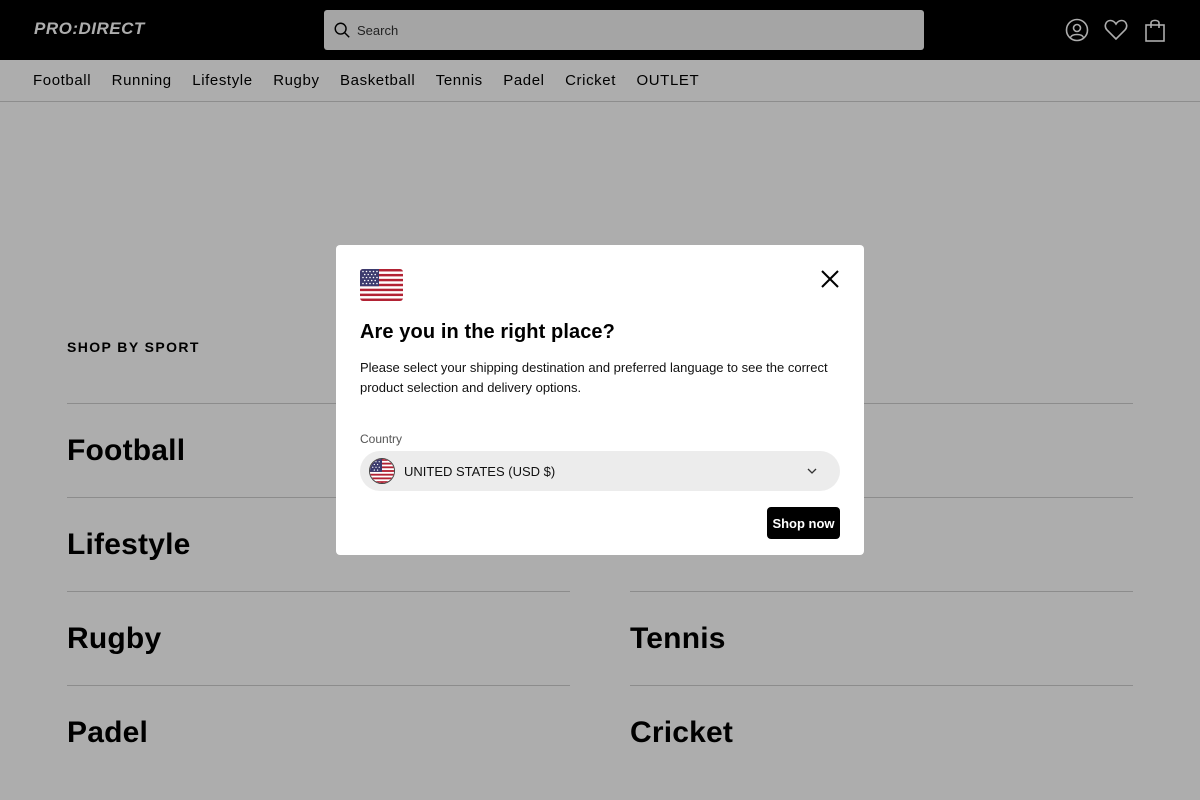 Image resolution: width=1200 pixels, height=800 pixels. I want to click on country-label: Country, so click(381, 439).